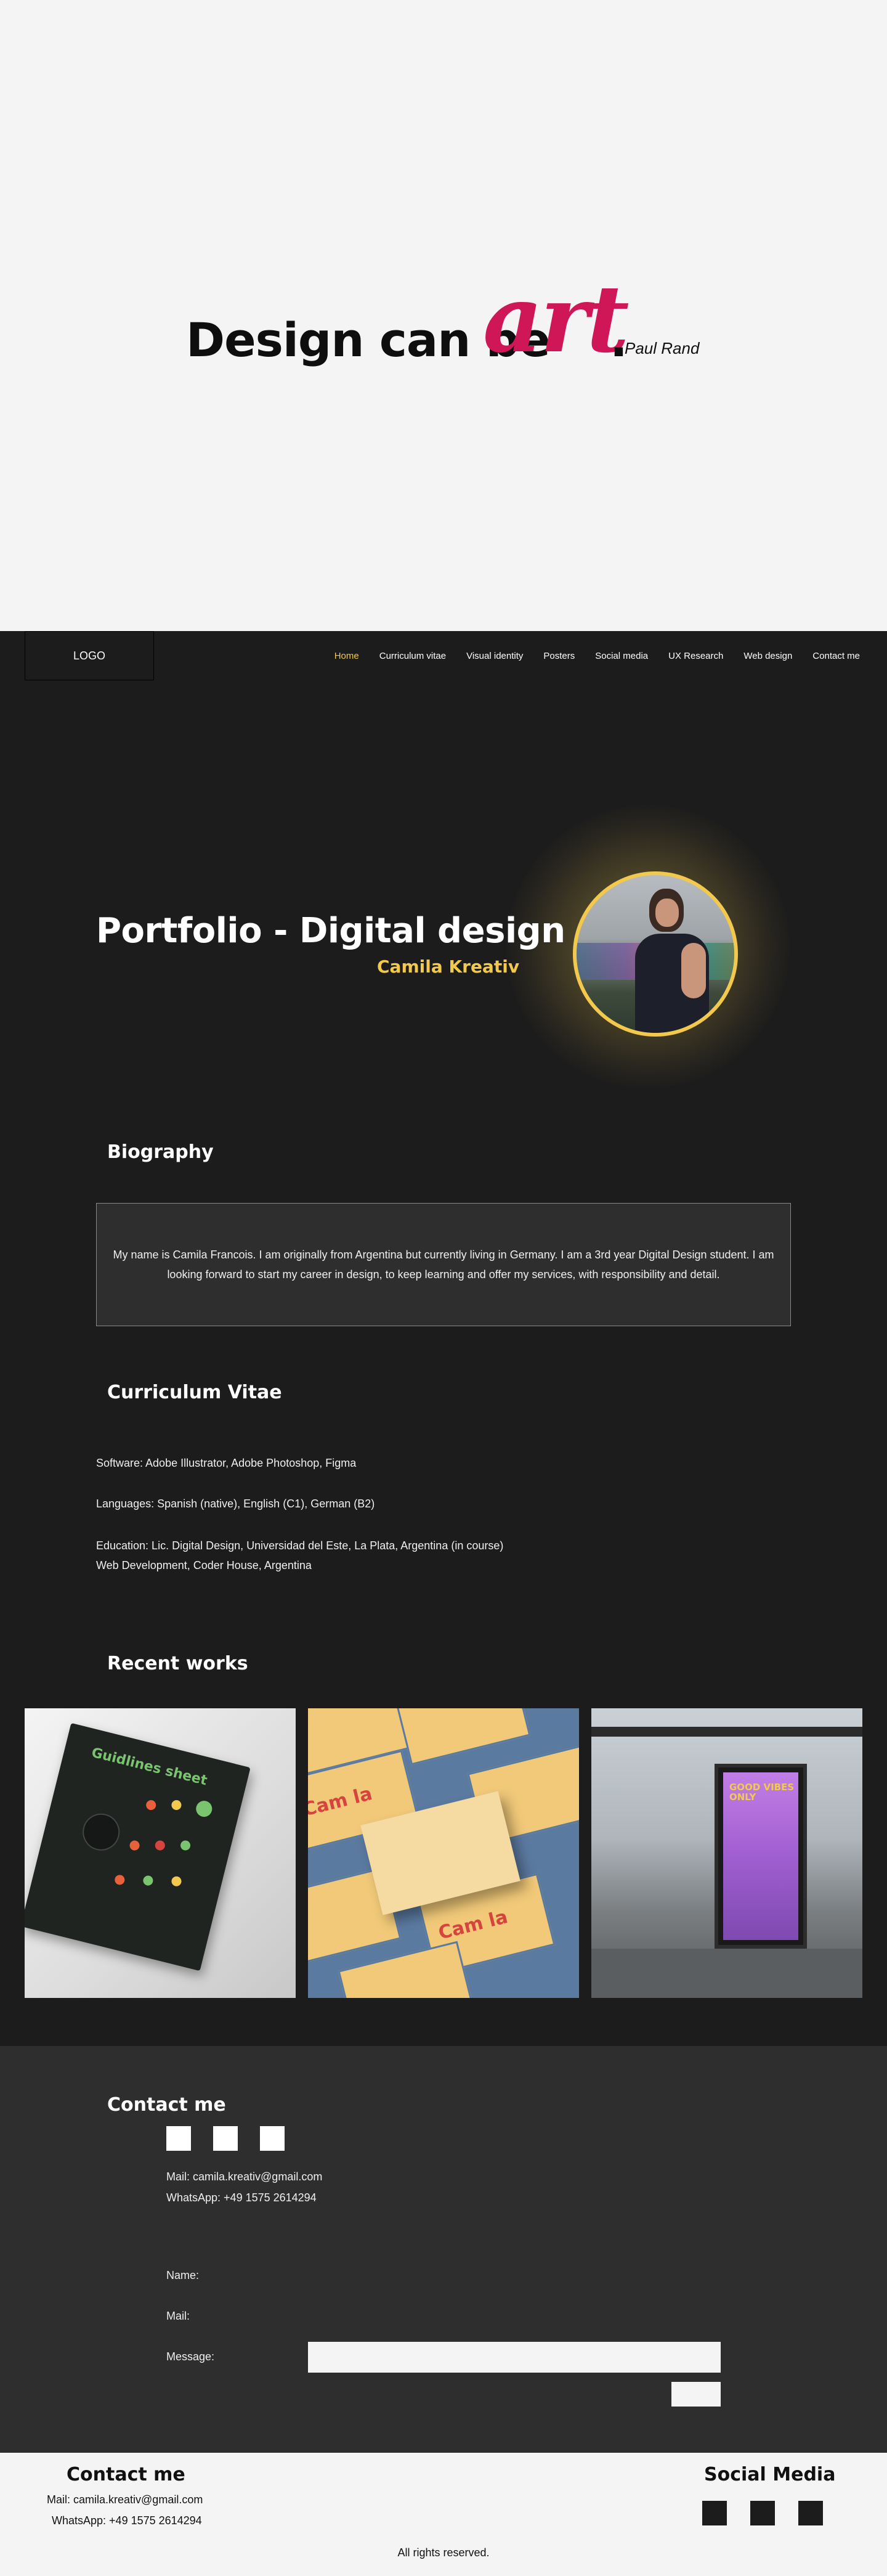 This screenshot has width=887, height=2576. What do you see at coordinates (125, 2499) in the screenshot?
I see `footer-mail: Mail: camila.kreativ@gmail.com` at bounding box center [125, 2499].